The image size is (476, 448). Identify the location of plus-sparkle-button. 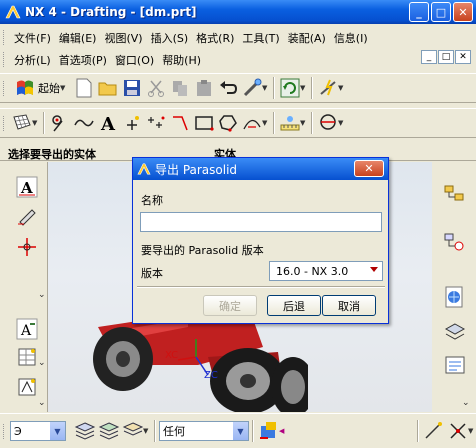
(132, 123).